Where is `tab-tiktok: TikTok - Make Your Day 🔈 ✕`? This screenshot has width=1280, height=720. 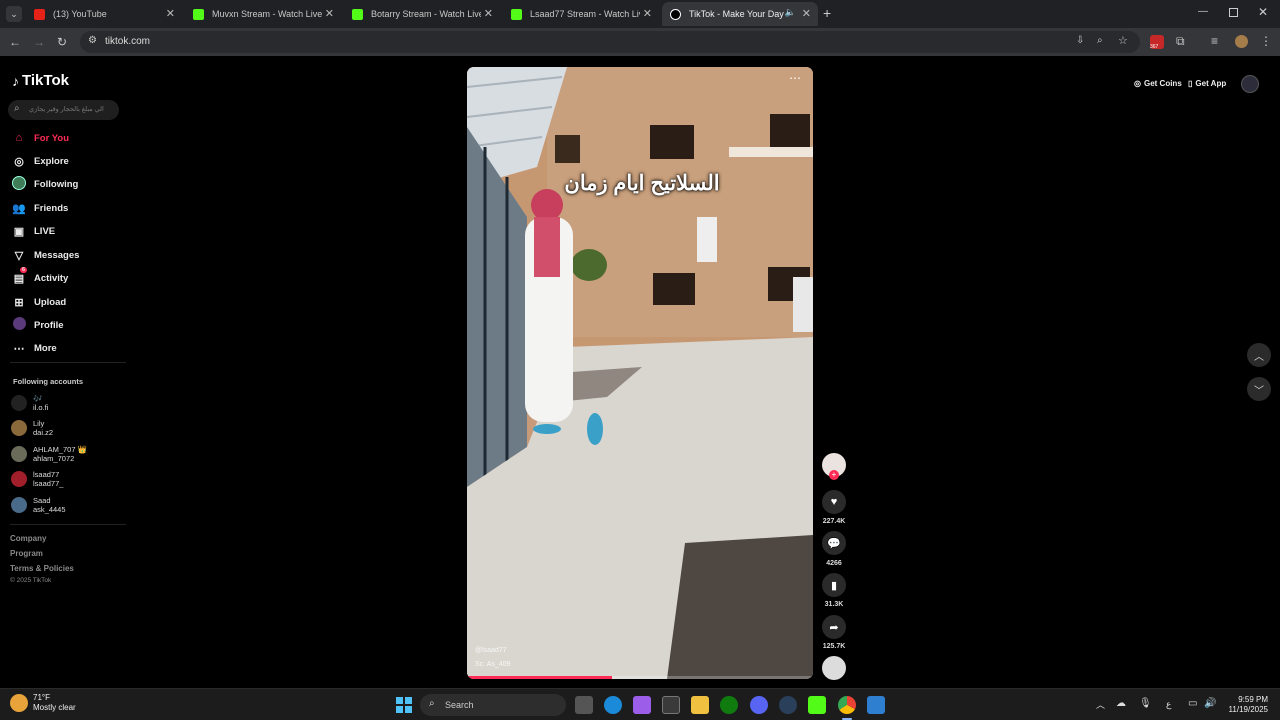 tab-tiktok: TikTok - Make Your Day 🔈 ✕ is located at coordinates (740, 14).